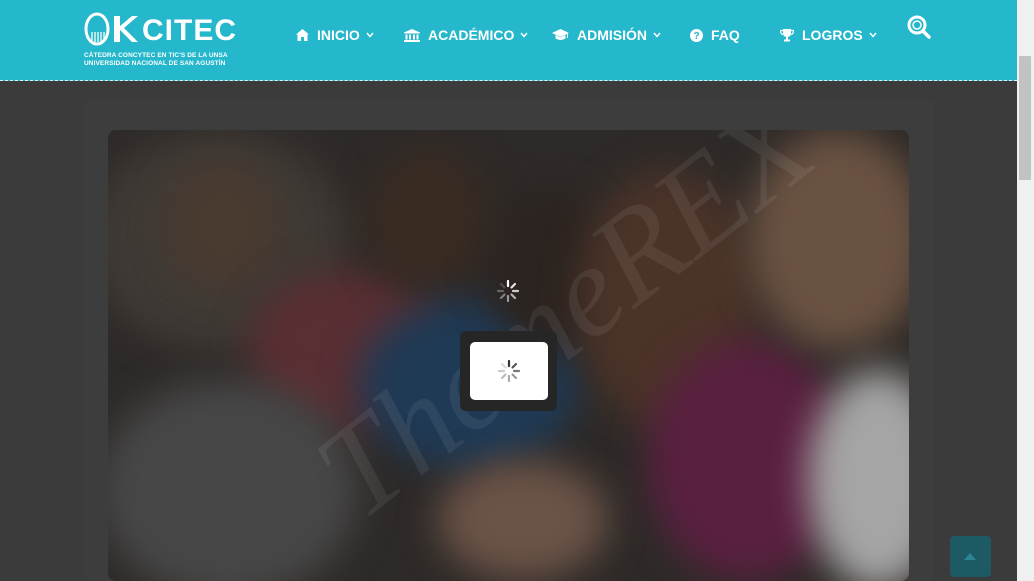 This screenshot has height=581, width=1034. I want to click on nav-item-faq: ? FAQ, so click(715, 35).